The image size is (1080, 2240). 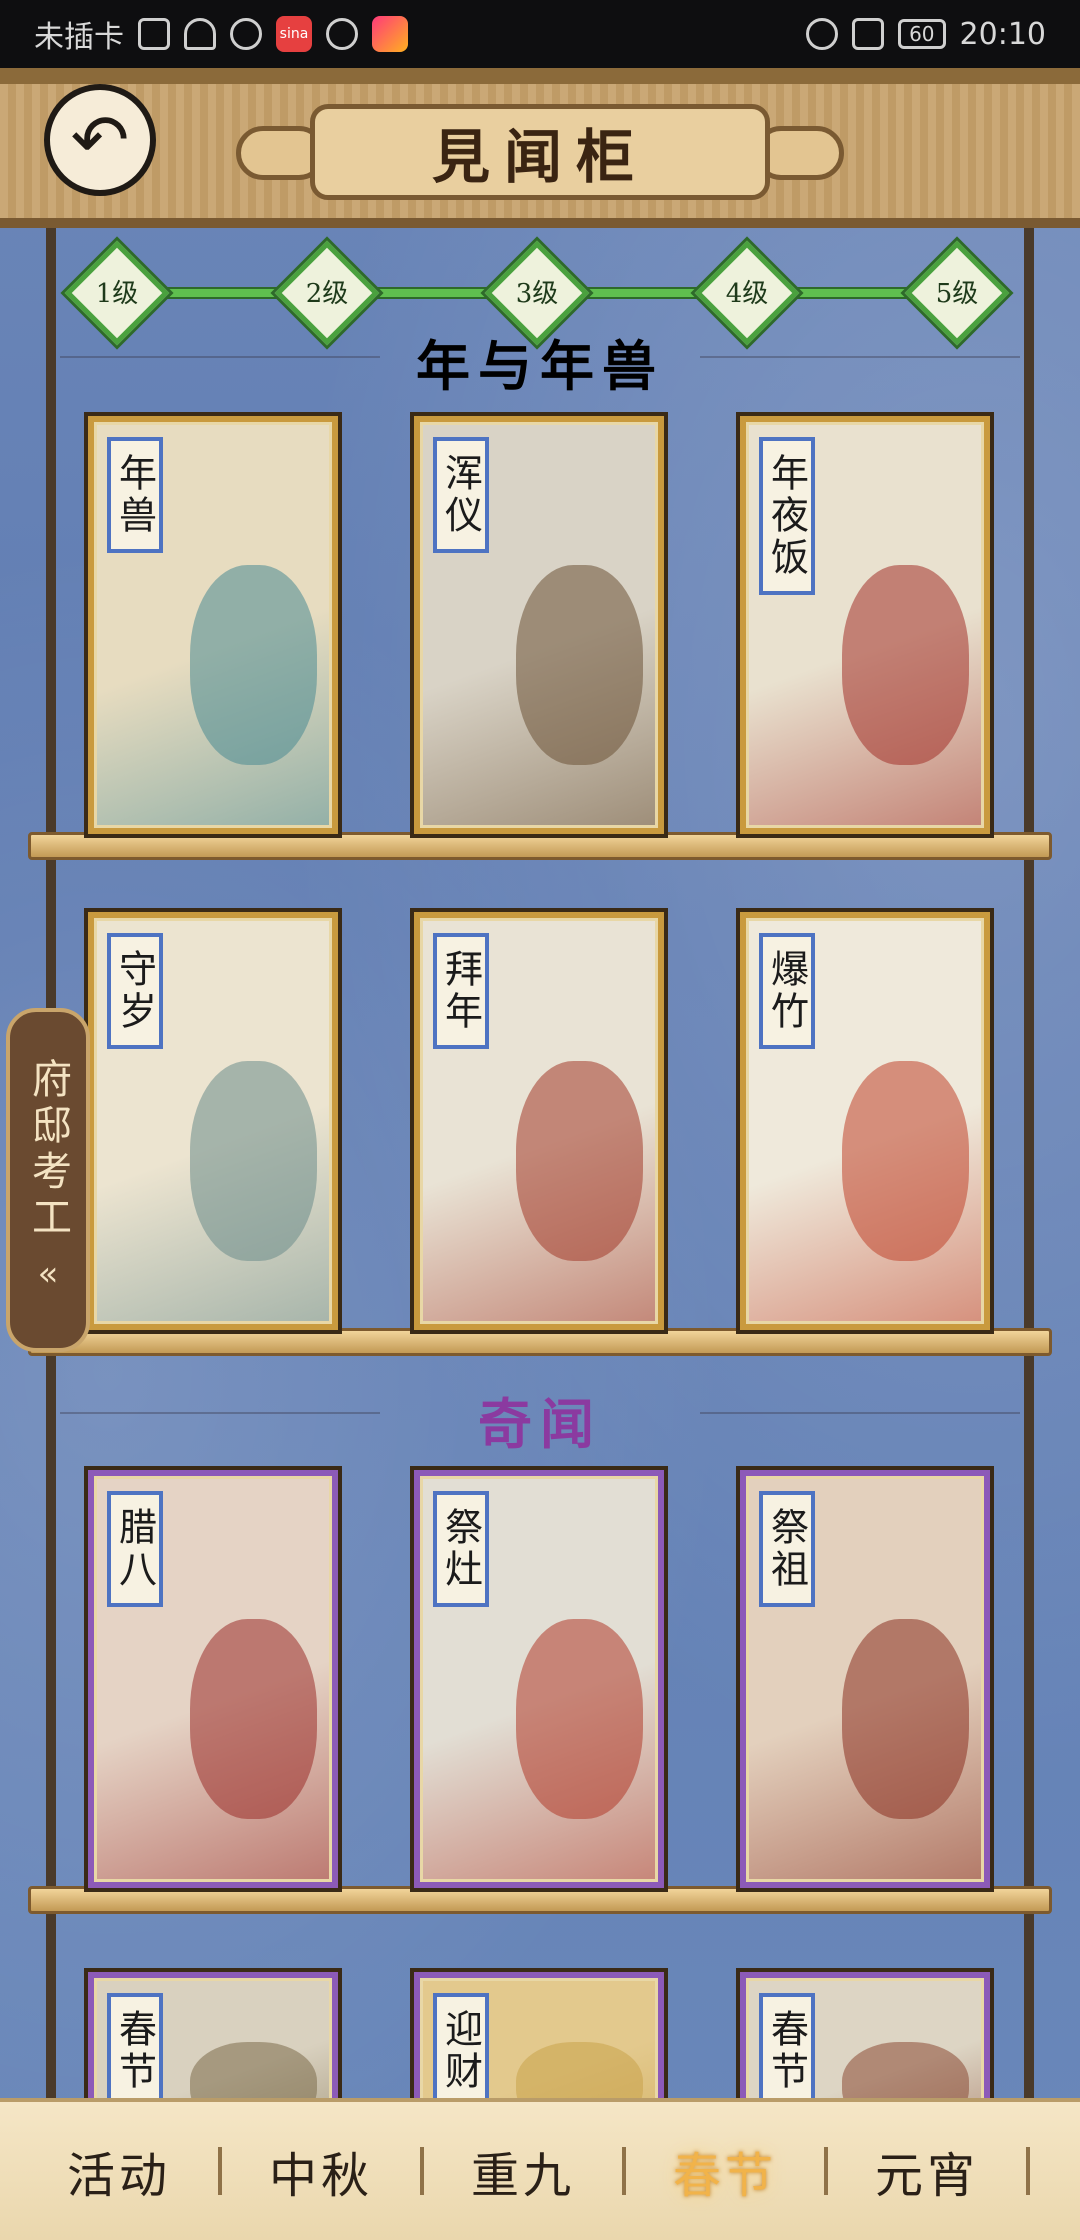 What do you see at coordinates (154, 34) in the screenshot?
I see `sim-icon` at bounding box center [154, 34].